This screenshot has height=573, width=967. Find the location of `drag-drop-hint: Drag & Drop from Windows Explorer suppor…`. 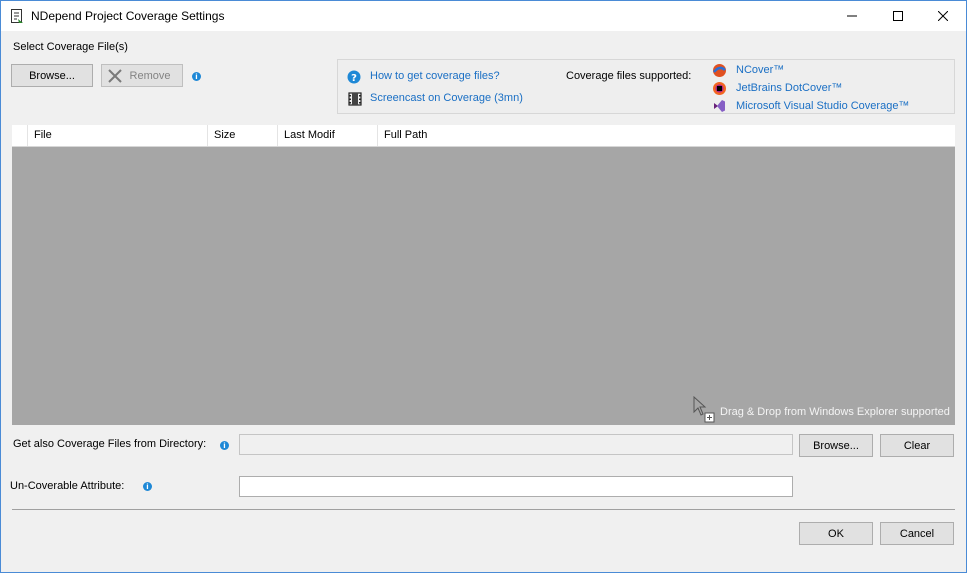

drag-drop-hint: Drag & Drop from Windows Explorer suppor… is located at coordinates (835, 412).